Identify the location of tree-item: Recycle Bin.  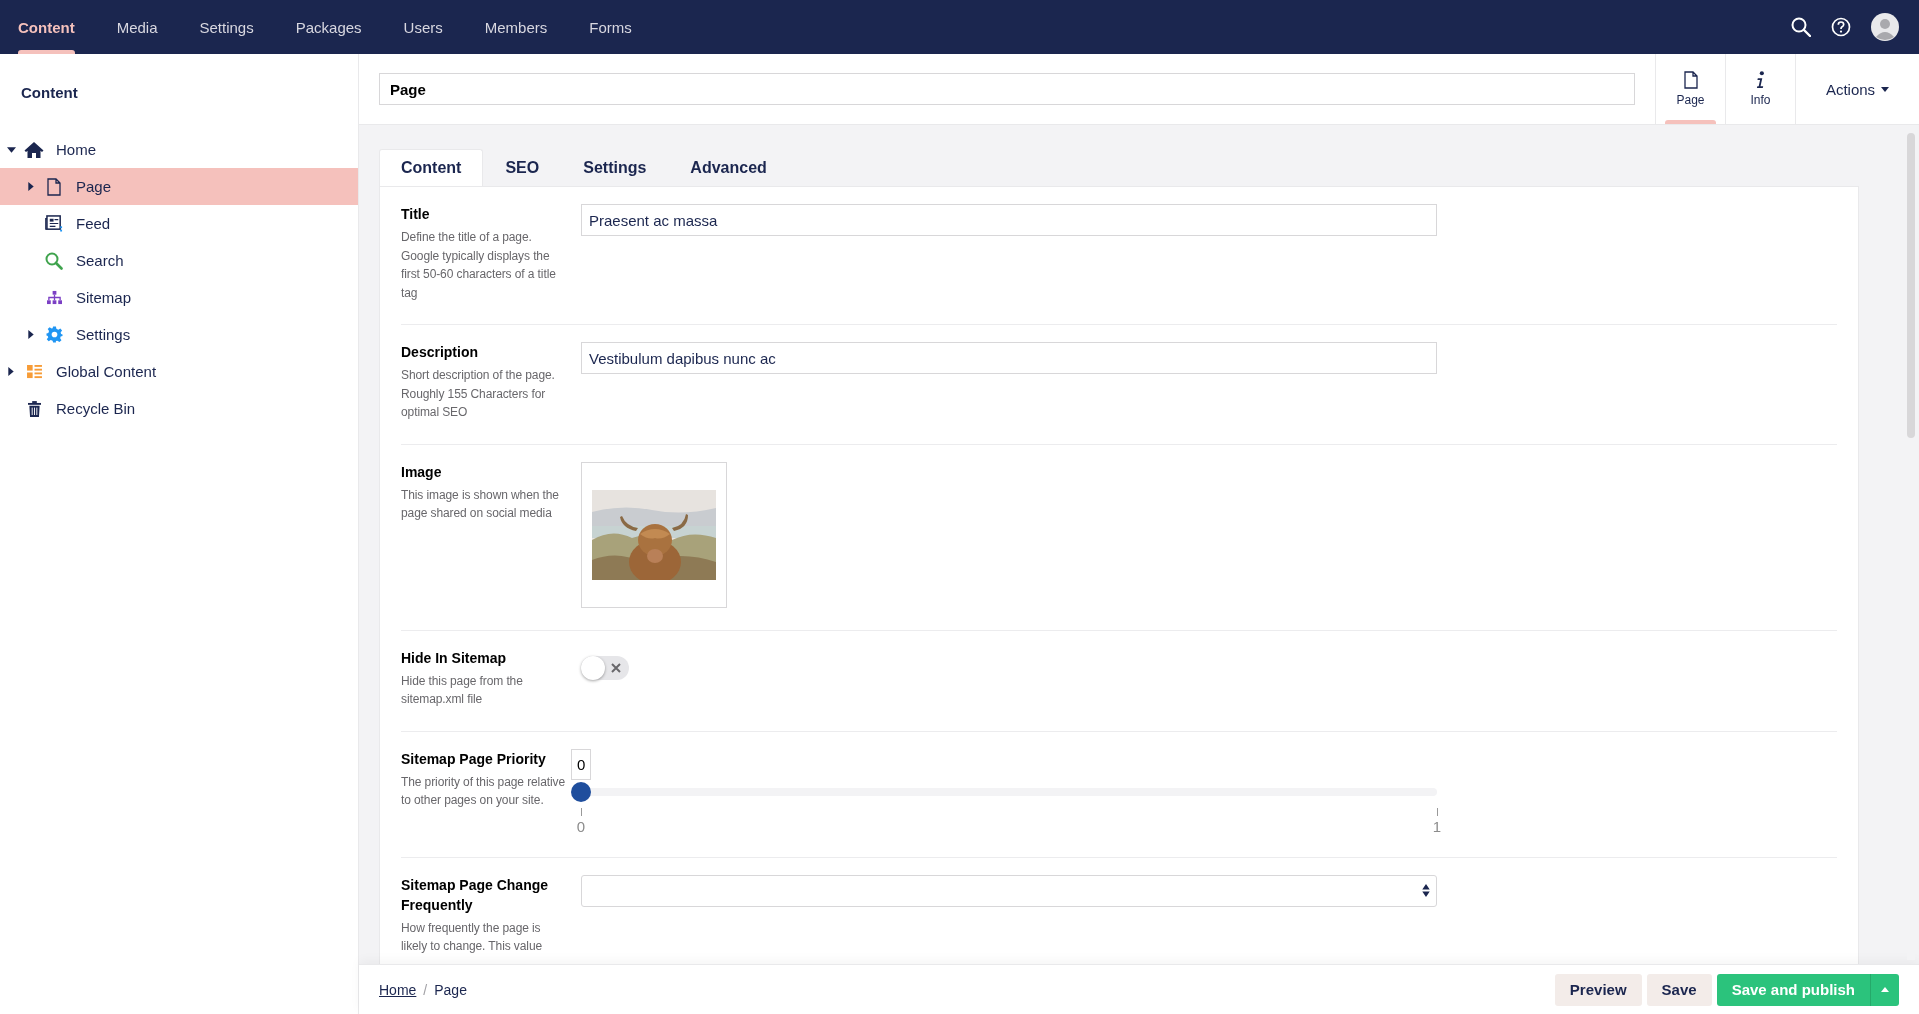
(179, 408).